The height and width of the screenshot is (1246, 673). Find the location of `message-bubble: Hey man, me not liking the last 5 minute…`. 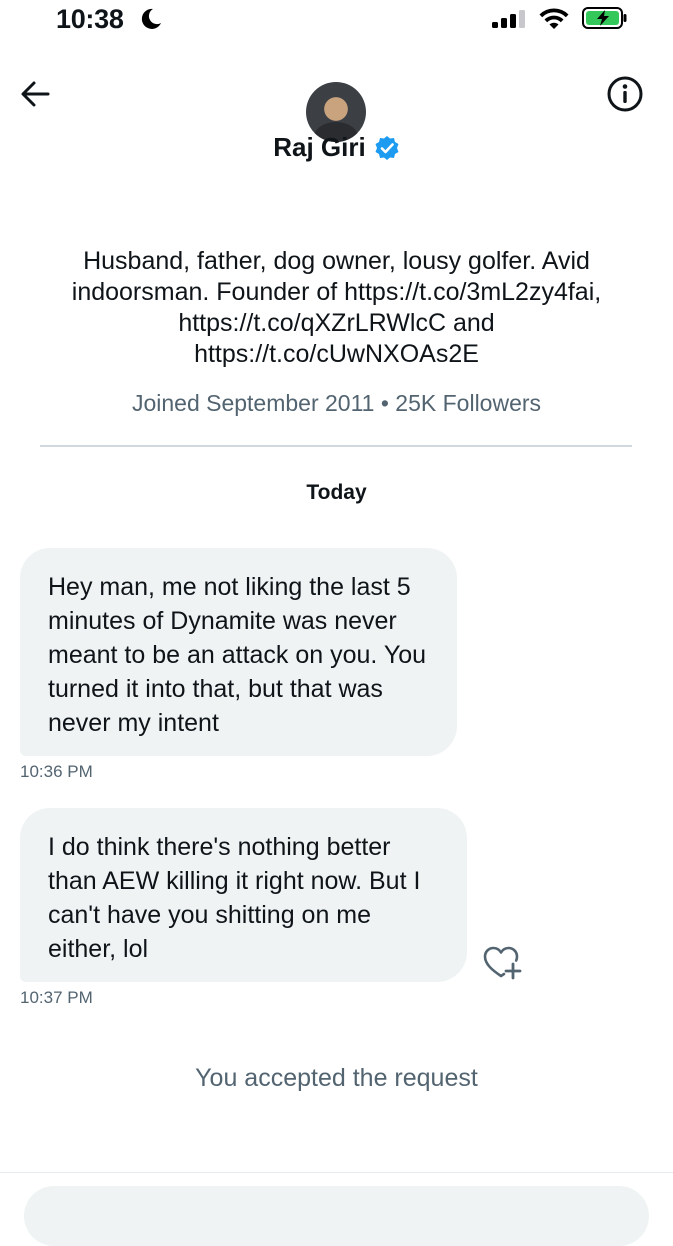

message-bubble: Hey man, me not liking the last 5 minute… is located at coordinates (238, 652).